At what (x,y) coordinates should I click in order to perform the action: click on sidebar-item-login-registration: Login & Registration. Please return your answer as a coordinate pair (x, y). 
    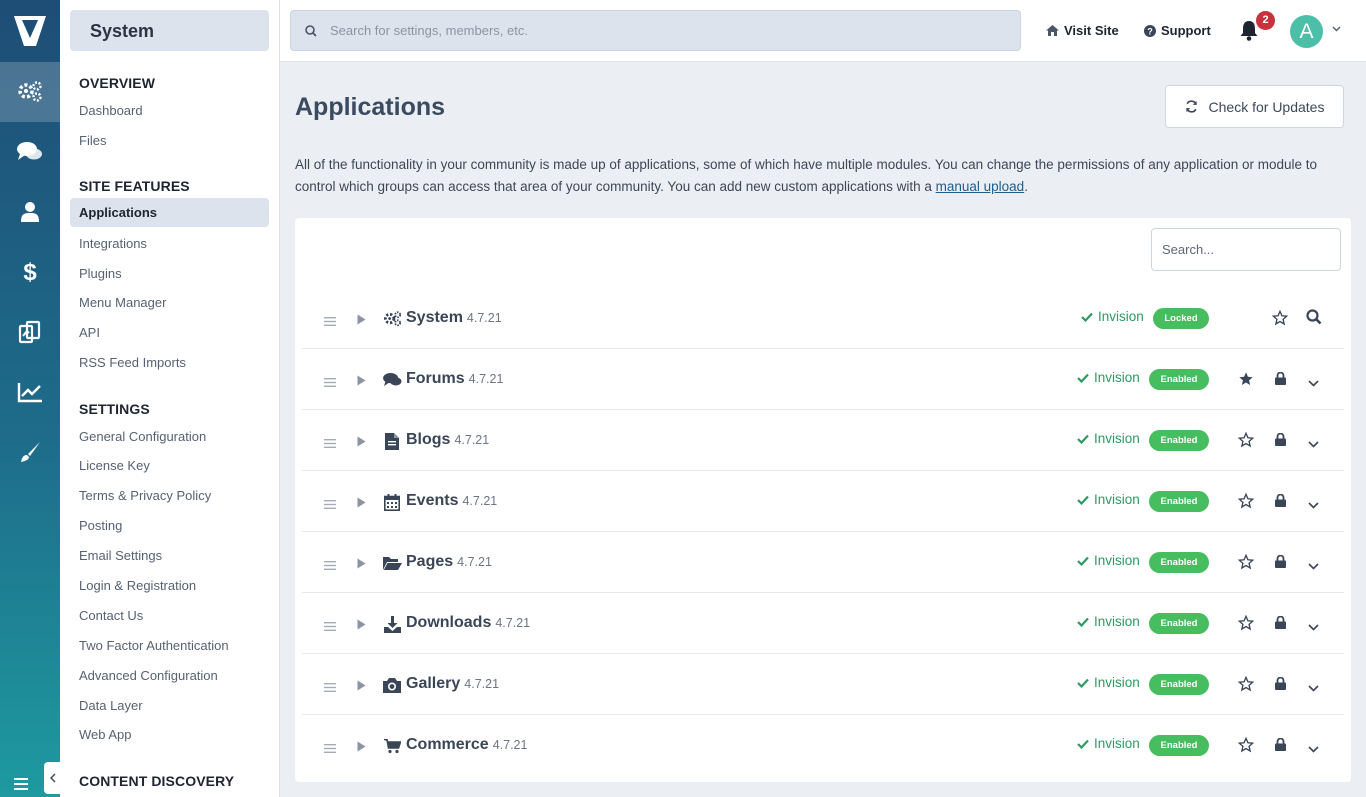
    Looking at the image, I should click on (169, 585).